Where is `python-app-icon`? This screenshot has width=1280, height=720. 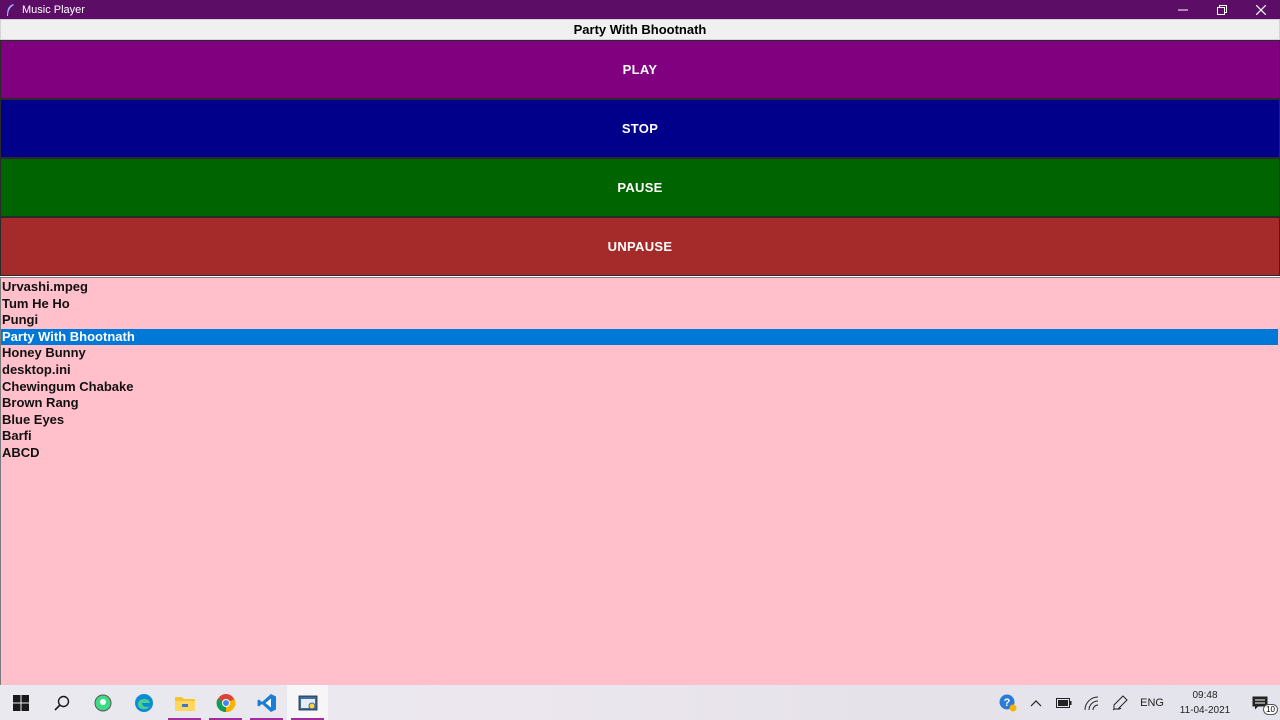
python-app-icon is located at coordinates (307, 702).